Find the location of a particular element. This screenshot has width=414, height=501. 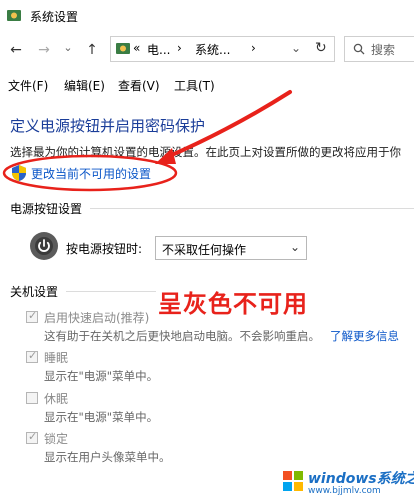

forward-arrow-icon: → is located at coordinates (44, 50).